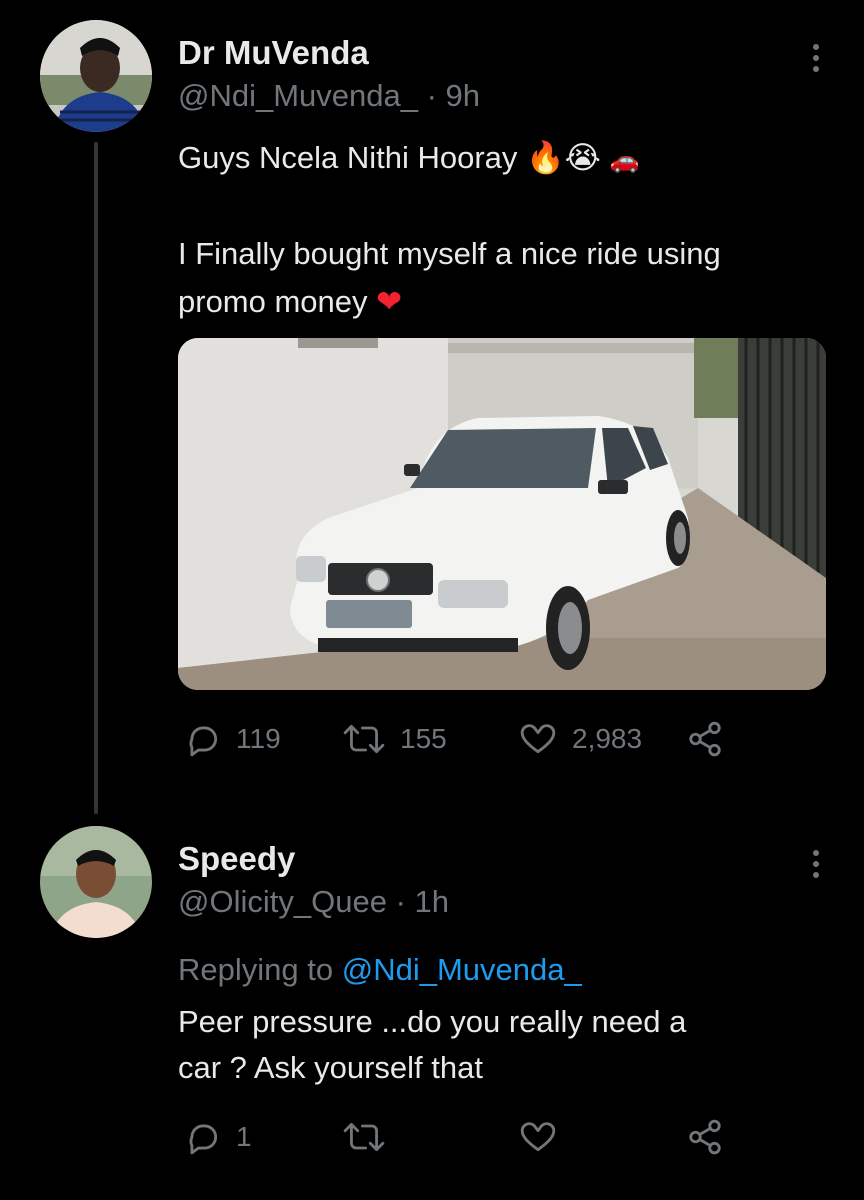 The height and width of the screenshot is (1200, 864). What do you see at coordinates (816, 864) in the screenshot?
I see `reply-more-icon` at bounding box center [816, 864].